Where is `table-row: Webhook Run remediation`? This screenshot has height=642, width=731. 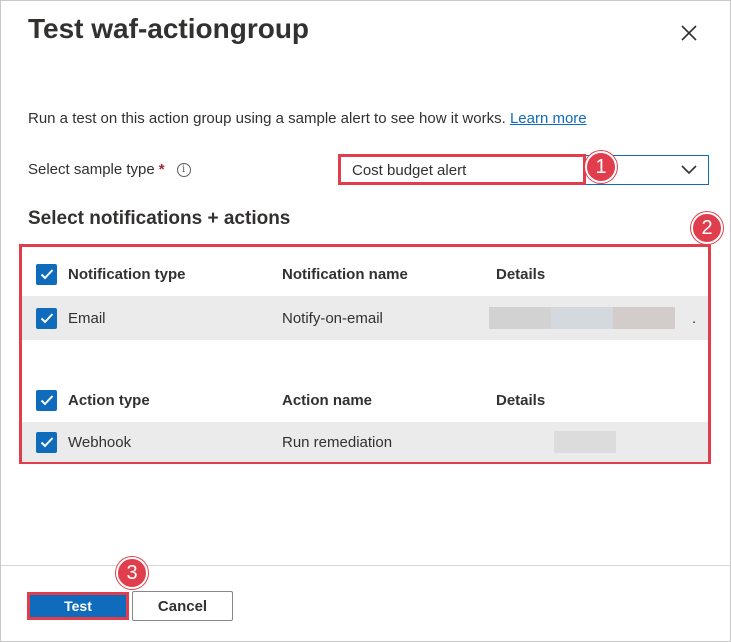
table-row: Webhook Run remediation is located at coordinates (365, 442).